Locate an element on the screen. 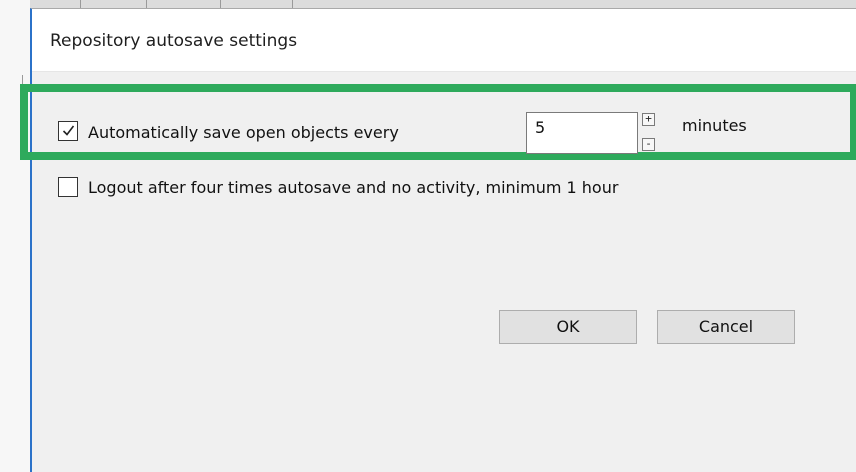  cancel-button: Cancel is located at coordinates (726, 327).